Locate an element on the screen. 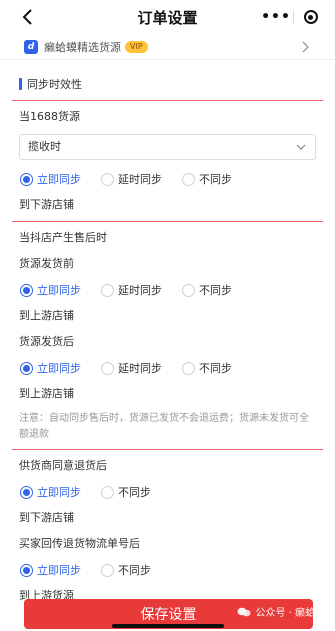 This screenshot has width=335, height=631. more-icon: ••• is located at coordinates (276, 17).